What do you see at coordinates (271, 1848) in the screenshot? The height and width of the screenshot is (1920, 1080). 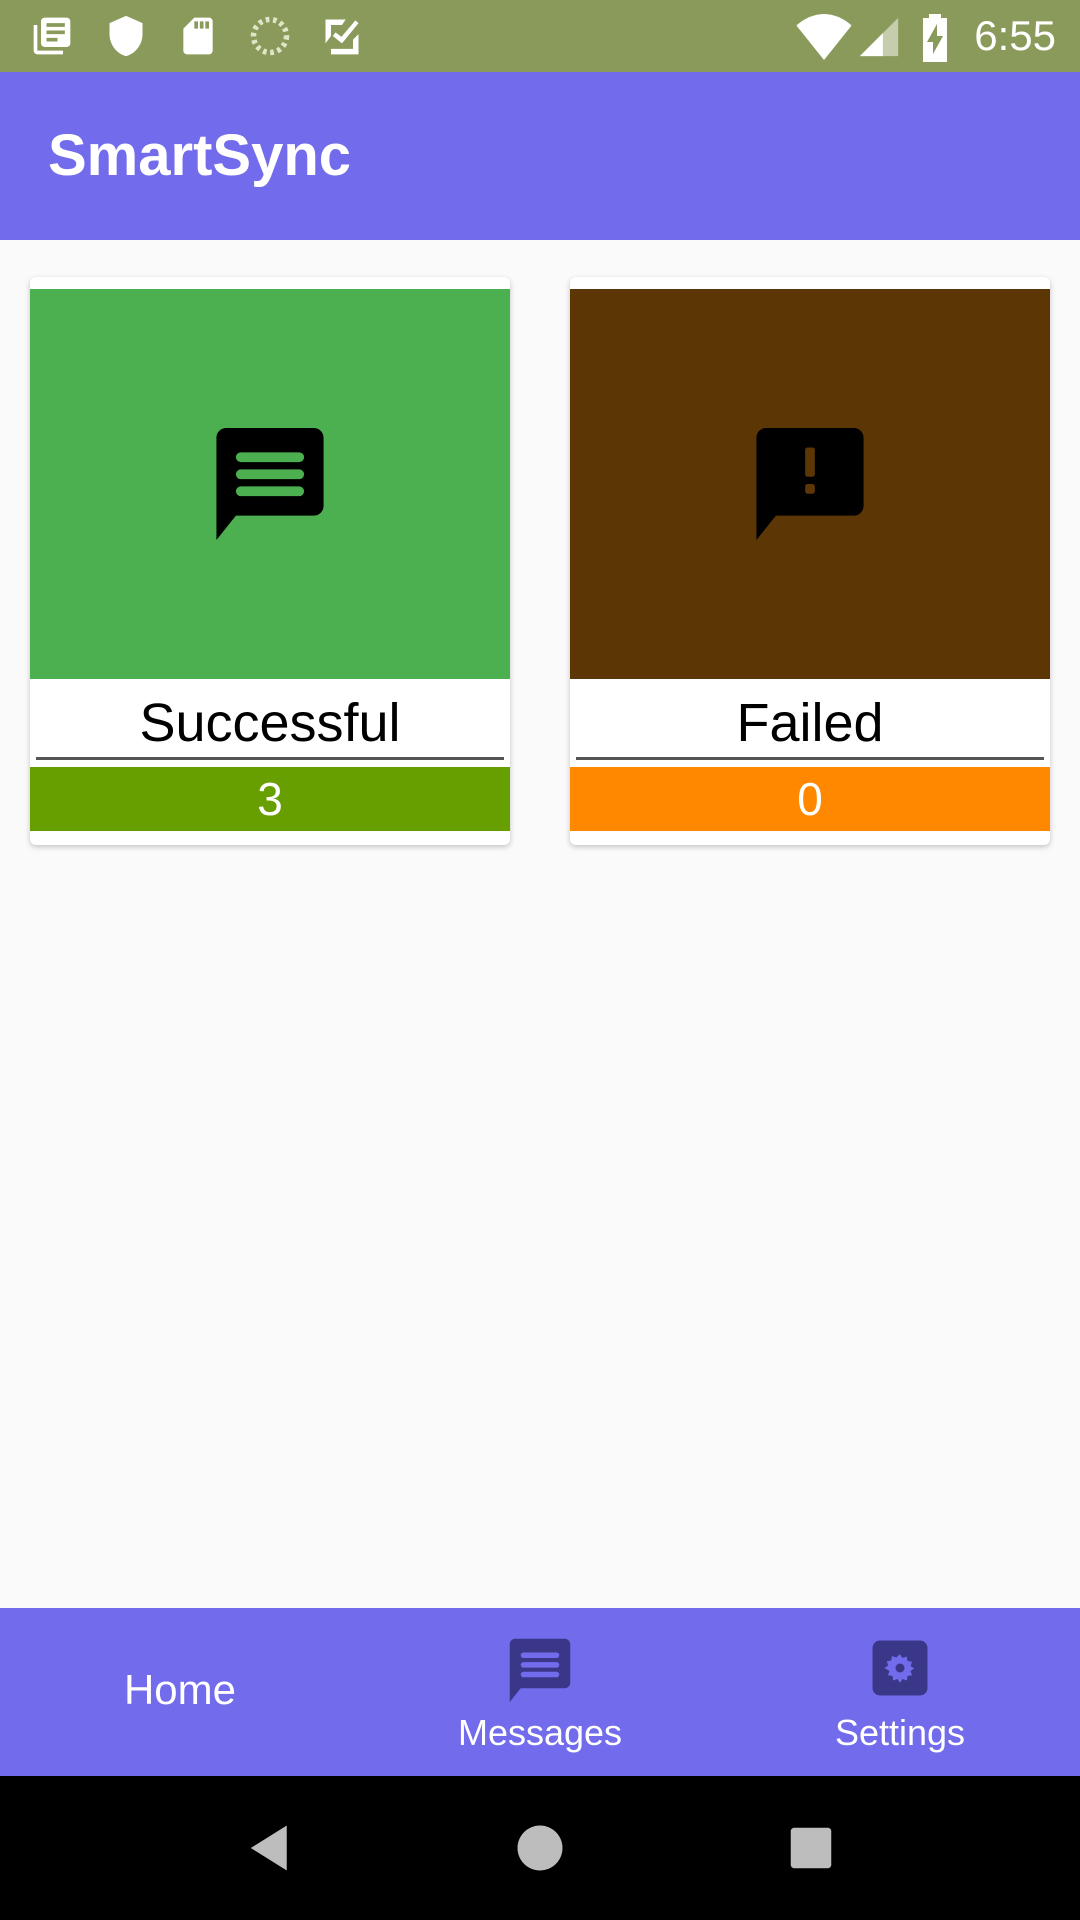 I see `back-icon` at bounding box center [271, 1848].